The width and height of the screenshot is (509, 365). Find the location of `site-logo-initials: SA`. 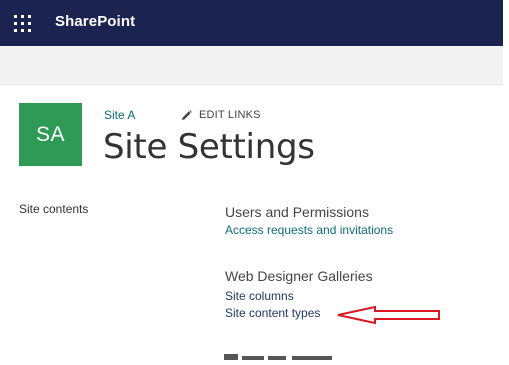

site-logo-initials: SA is located at coordinates (50, 134).